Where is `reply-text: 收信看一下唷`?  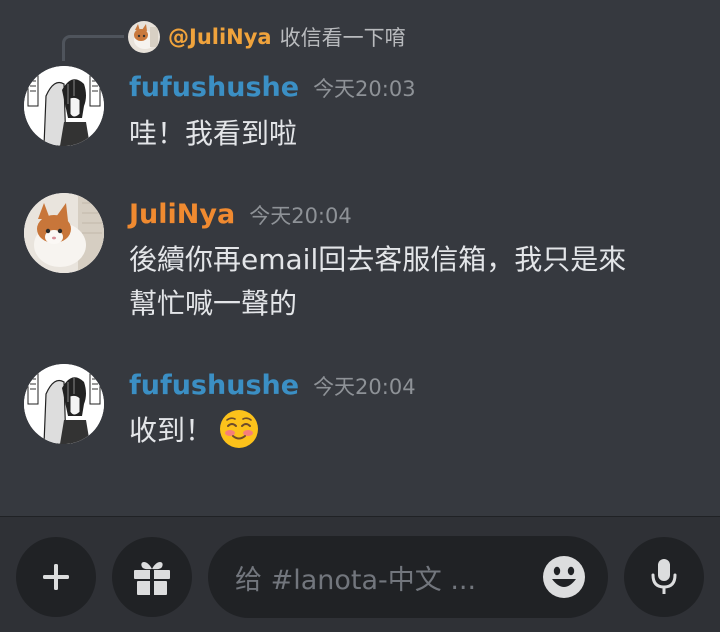
reply-text: 收信看一下唷 is located at coordinates (342, 38).